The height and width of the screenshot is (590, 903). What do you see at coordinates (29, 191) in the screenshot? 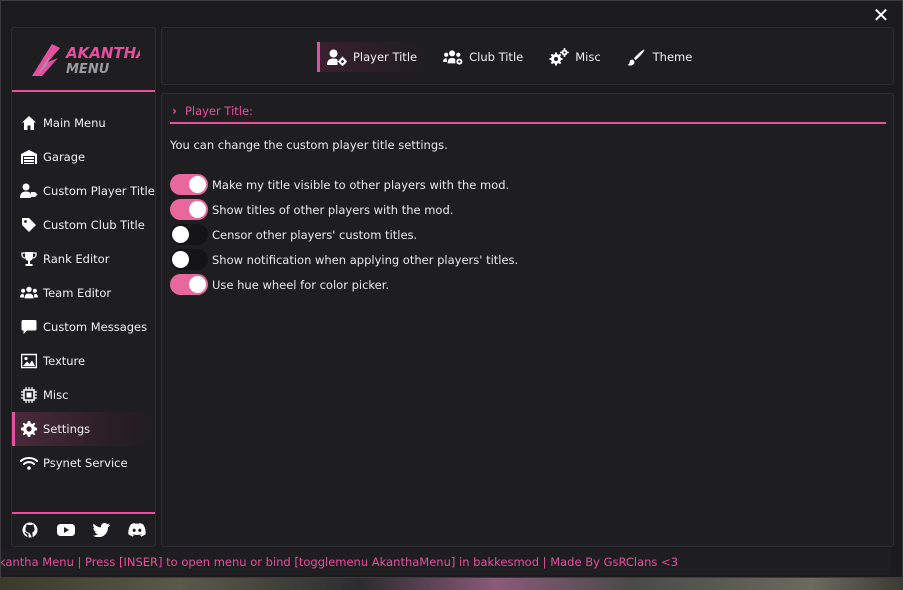
I see `user-tag-icon` at bounding box center [29, 191].